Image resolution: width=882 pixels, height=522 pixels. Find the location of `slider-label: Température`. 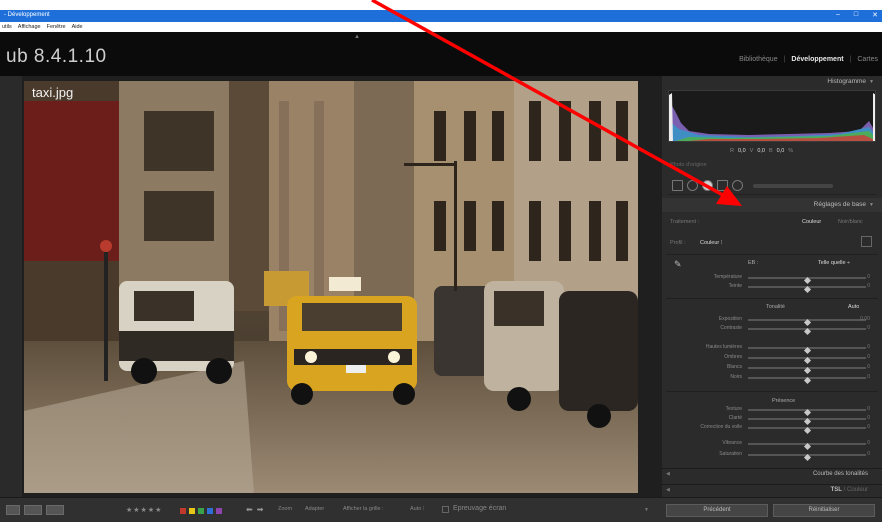

slider-label: Température is located at coordinates (727, 277).